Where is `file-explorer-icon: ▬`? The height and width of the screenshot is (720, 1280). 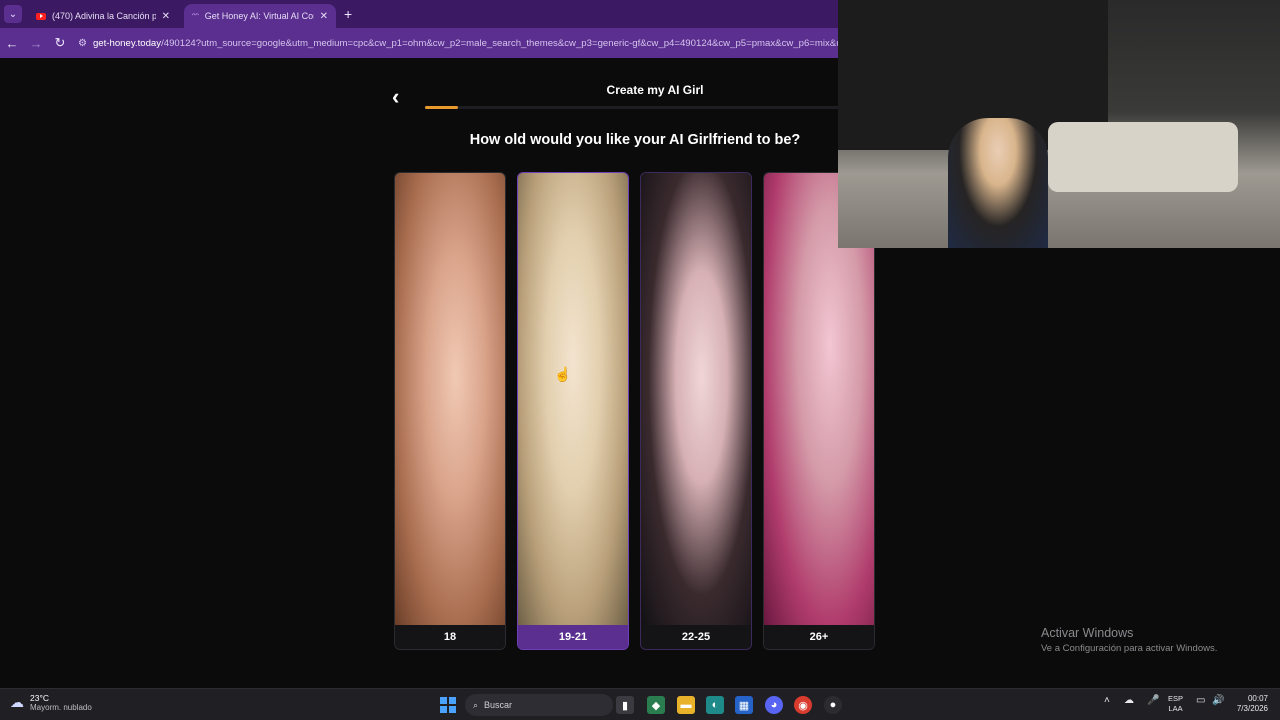 file-explorer-icon: ▬ is located at coordinates (686, 705).